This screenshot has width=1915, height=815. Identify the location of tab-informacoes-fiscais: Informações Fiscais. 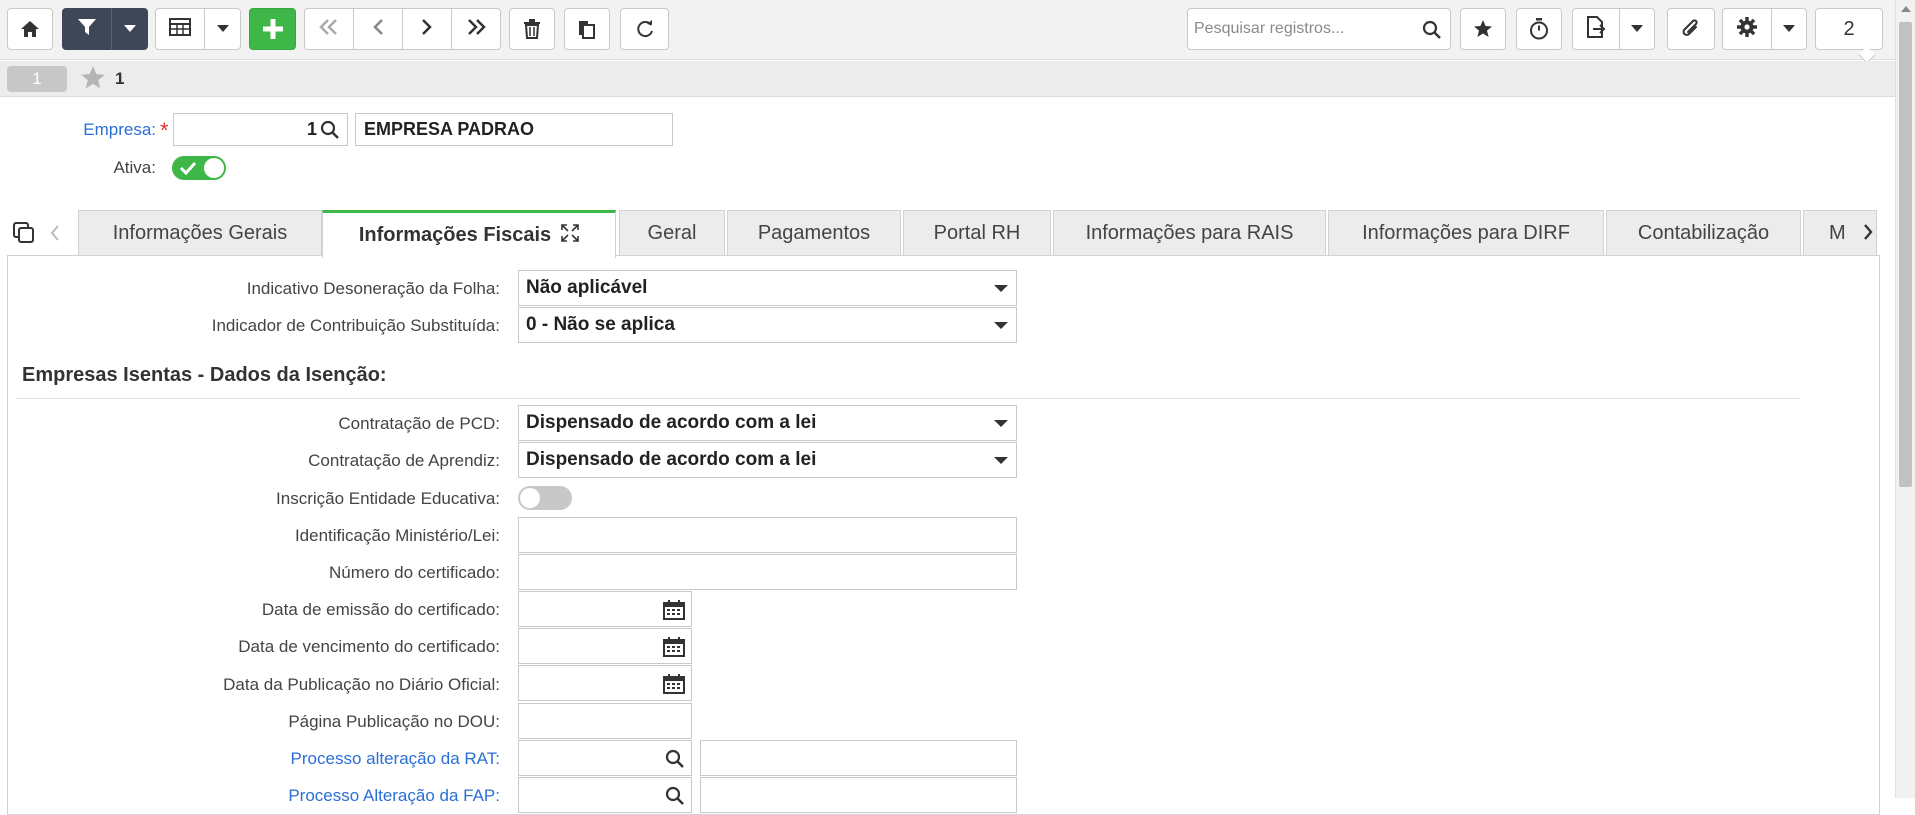
(469, 234).